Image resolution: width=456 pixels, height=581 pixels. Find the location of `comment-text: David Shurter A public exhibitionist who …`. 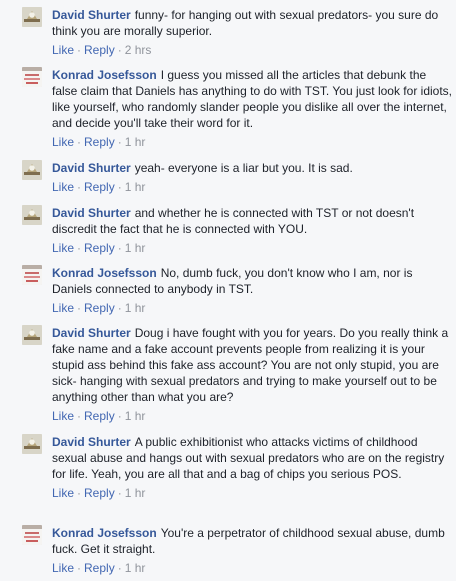

comment-text: David Shurter A public exhibitionist who … is located at coordinates (252, 458).